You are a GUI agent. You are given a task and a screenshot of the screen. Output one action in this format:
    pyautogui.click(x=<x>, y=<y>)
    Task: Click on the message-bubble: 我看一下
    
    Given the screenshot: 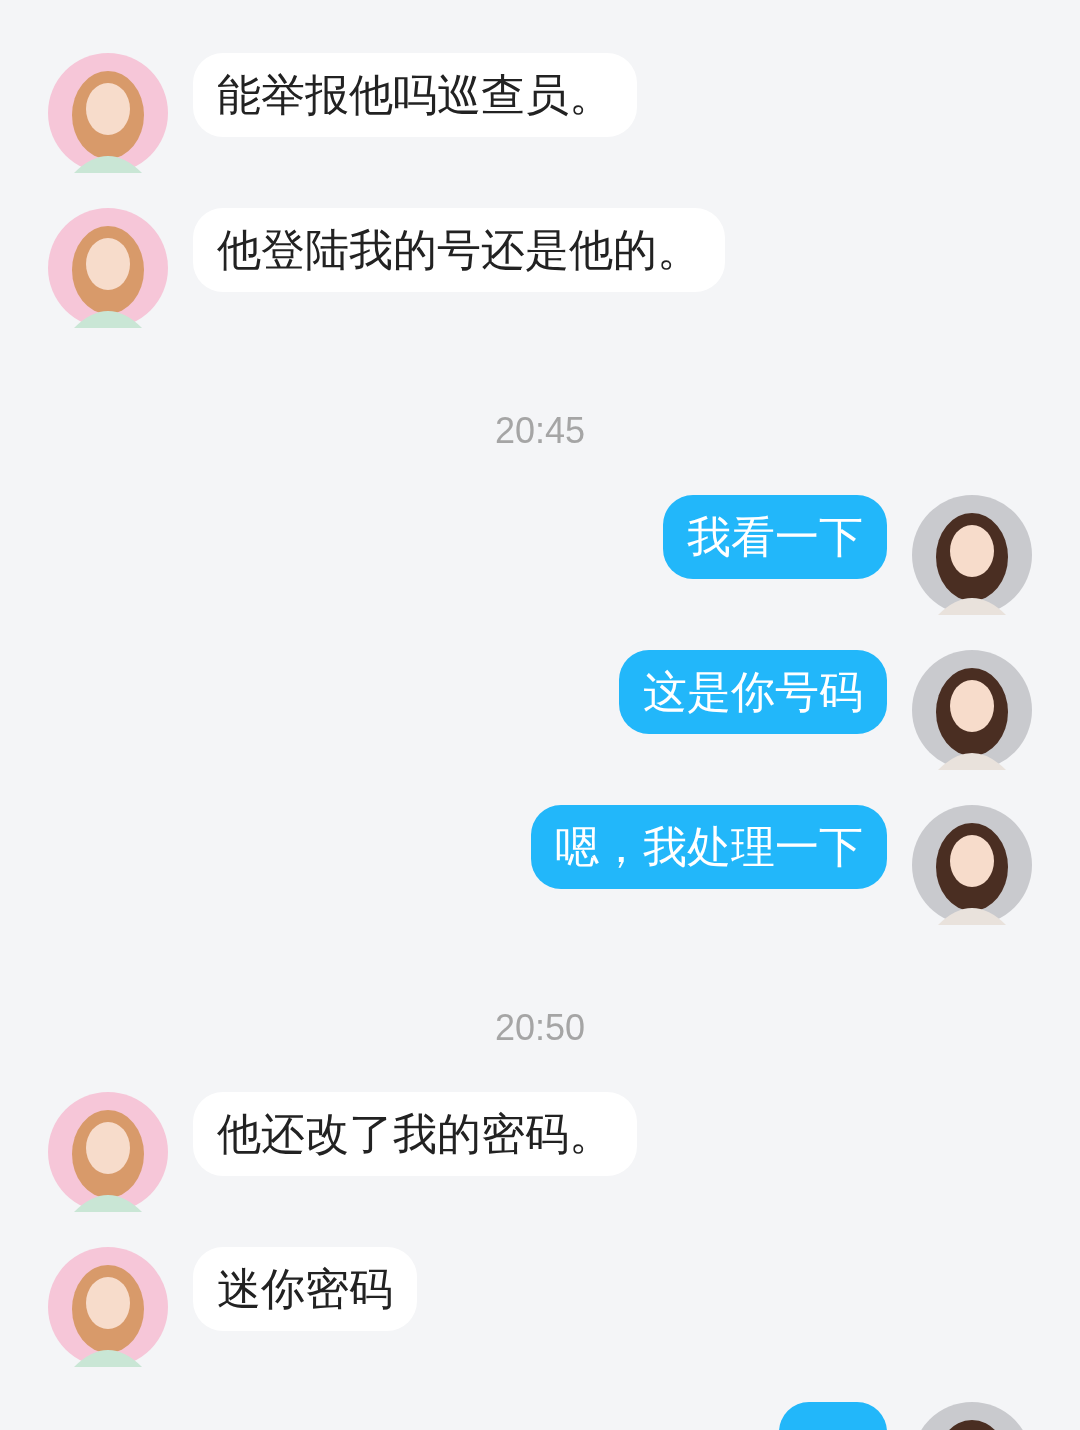 What is the action you would take?
    pyautogui.click(x=775, y=537)
    